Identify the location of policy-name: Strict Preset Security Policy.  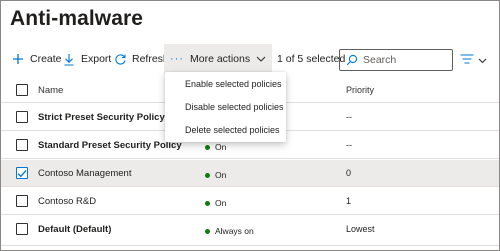
(101, 117).